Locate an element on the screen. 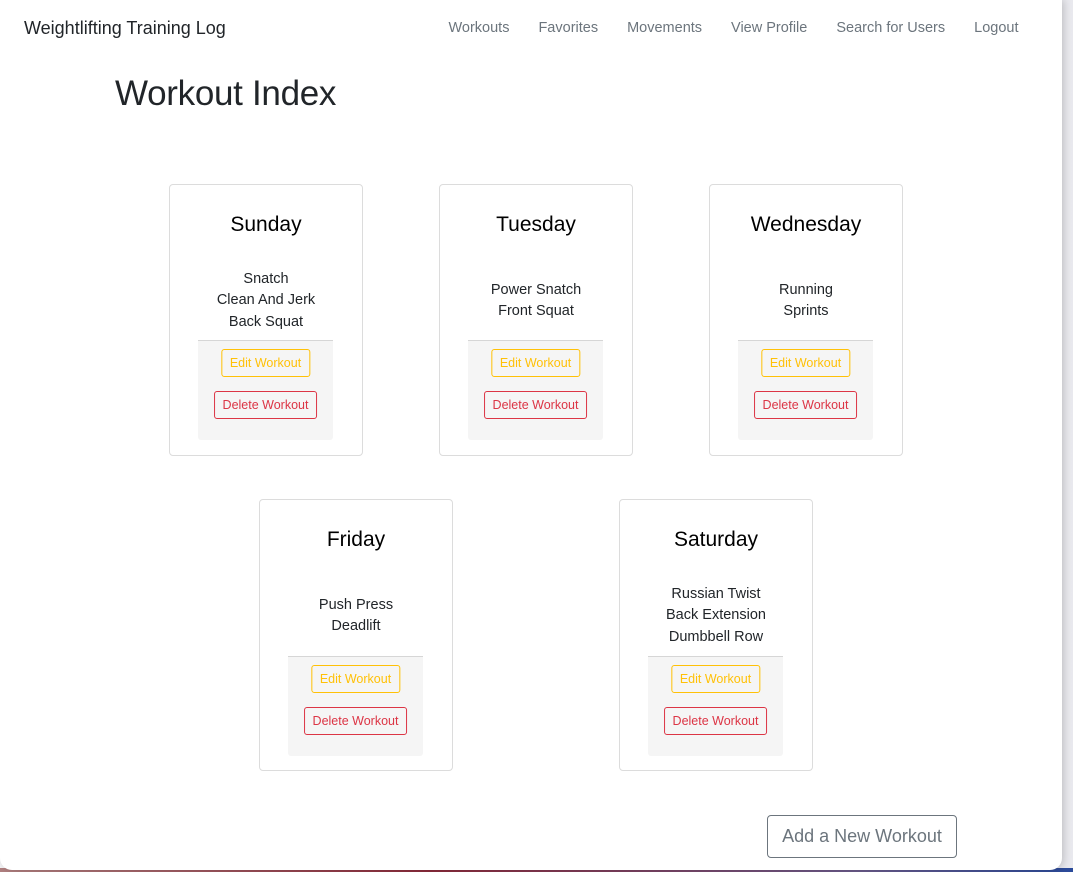  nav-link-movements: Movements is located at coordinates (665, 28).